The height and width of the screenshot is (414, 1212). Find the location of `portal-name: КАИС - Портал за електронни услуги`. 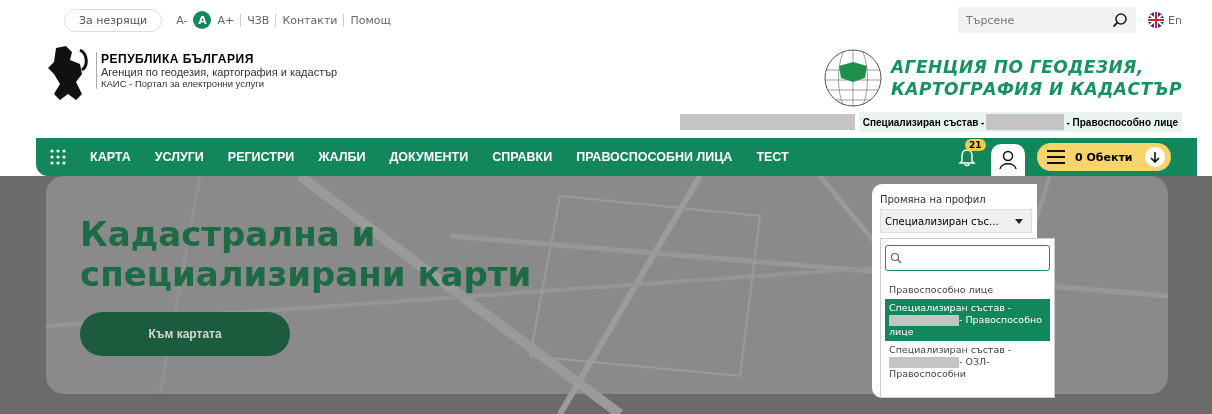

portal-name: КАИС - Портал за електронни услуги is located at coordinates (183, 83).